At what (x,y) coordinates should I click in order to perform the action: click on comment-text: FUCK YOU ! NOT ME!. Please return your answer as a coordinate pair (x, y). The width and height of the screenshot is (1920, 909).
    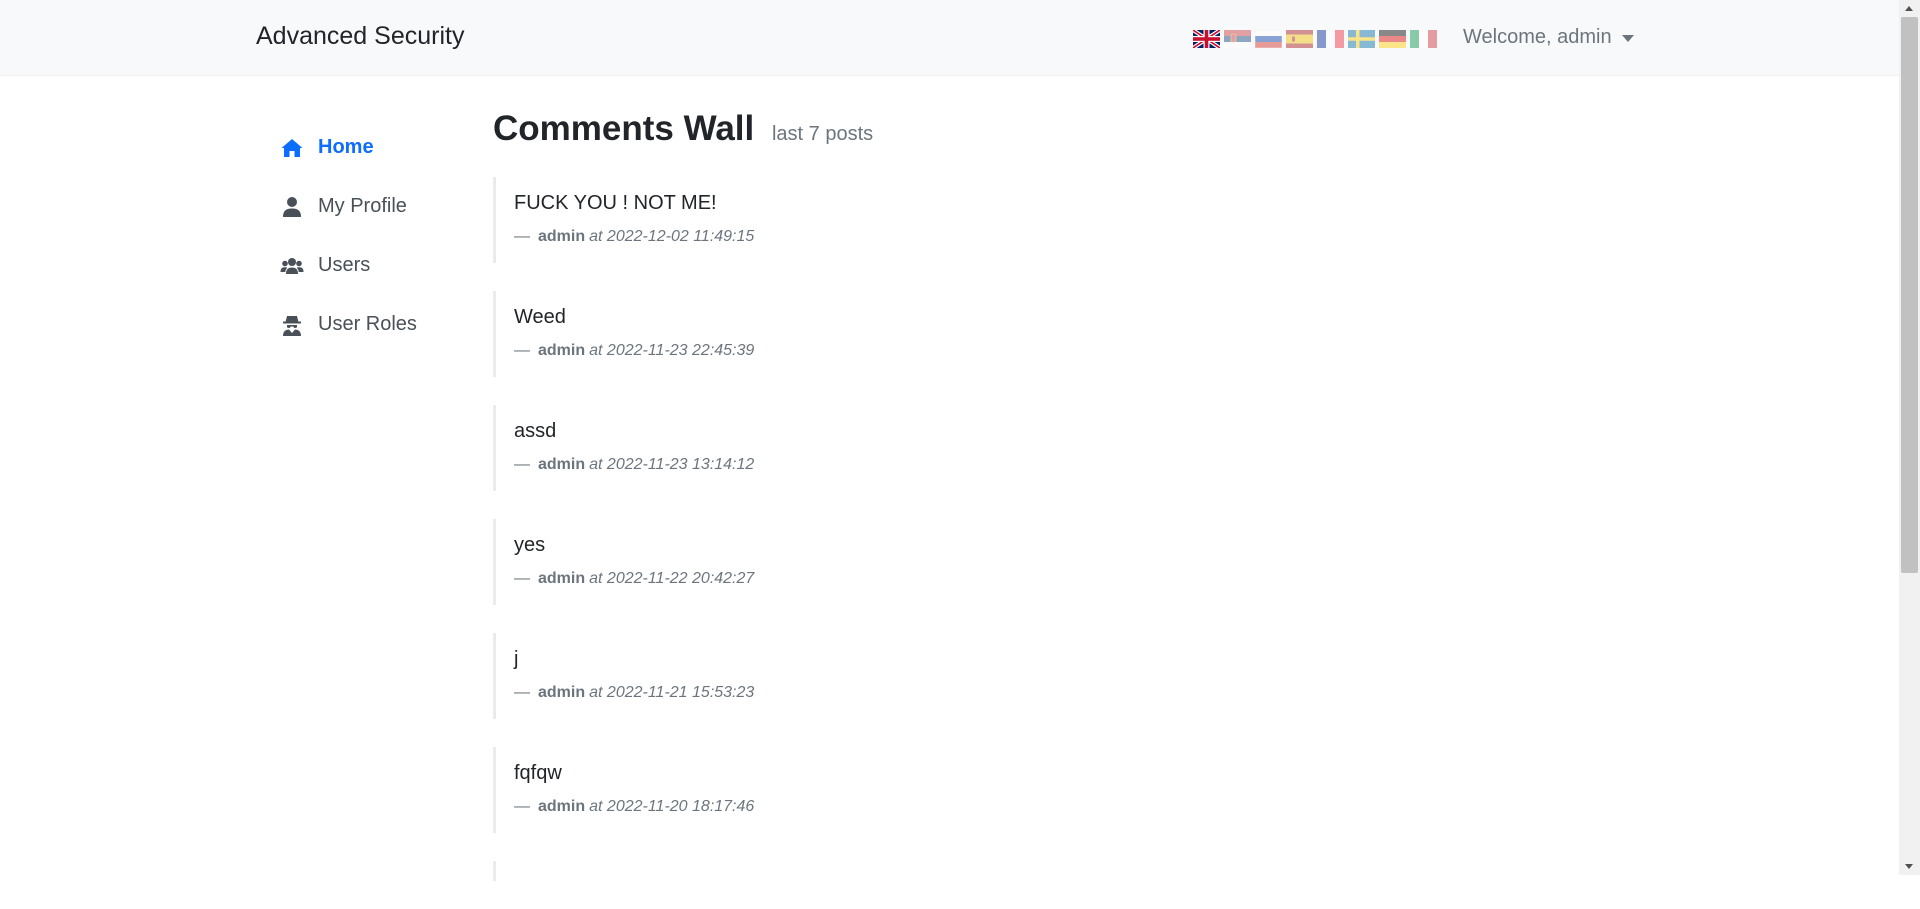
    Looking at the image, I should click on (615, 203).